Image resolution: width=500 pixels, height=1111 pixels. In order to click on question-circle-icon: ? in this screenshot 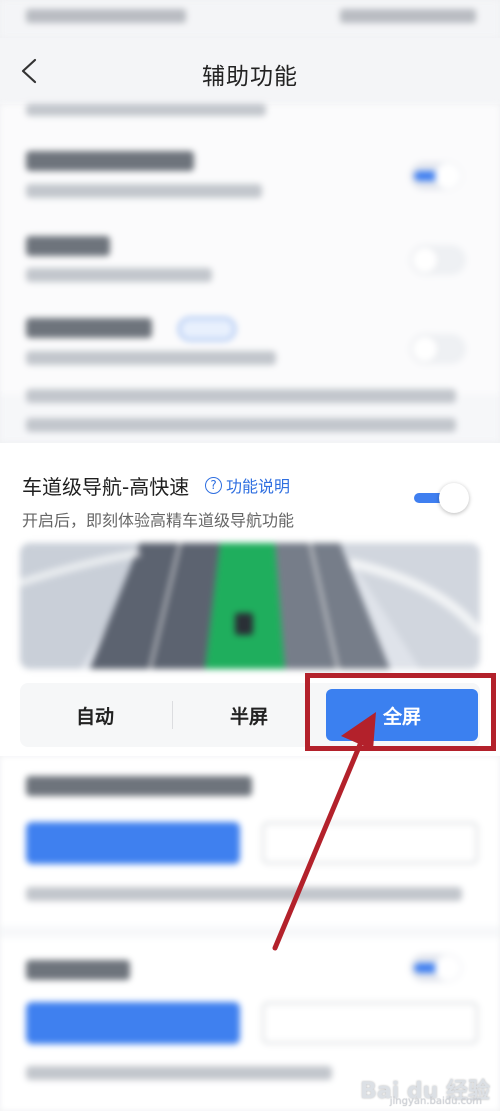, I will do `click(213, 485)`.